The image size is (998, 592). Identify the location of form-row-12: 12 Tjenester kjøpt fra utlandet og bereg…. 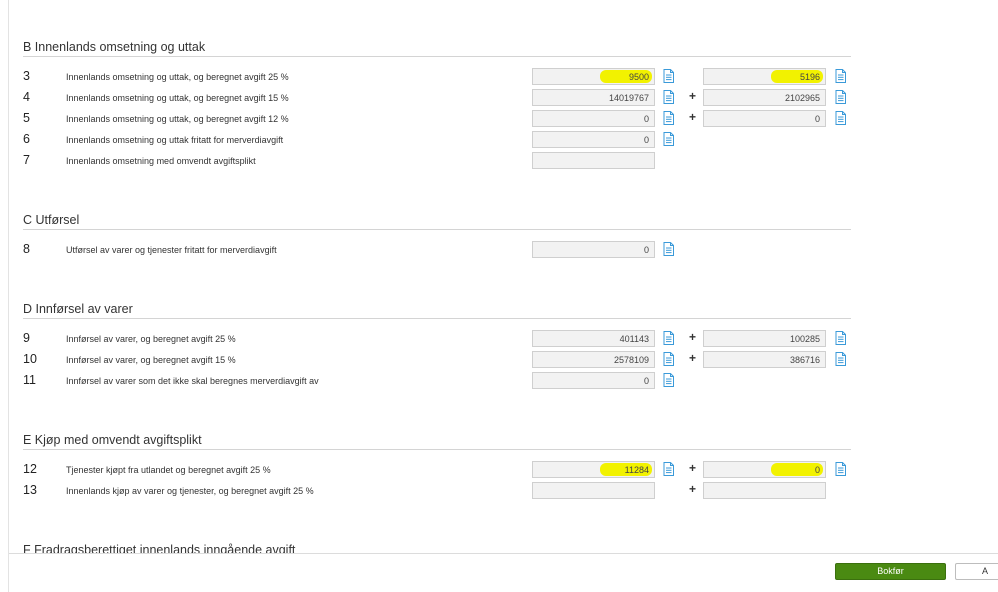
(503, 471).